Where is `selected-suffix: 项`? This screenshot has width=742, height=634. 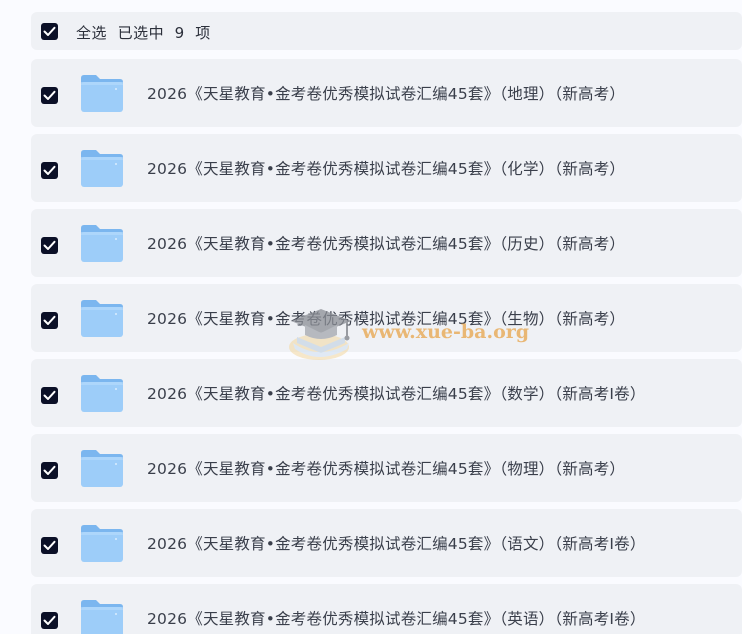 selected-suffix: 项 is located at coordinates (203, 33).